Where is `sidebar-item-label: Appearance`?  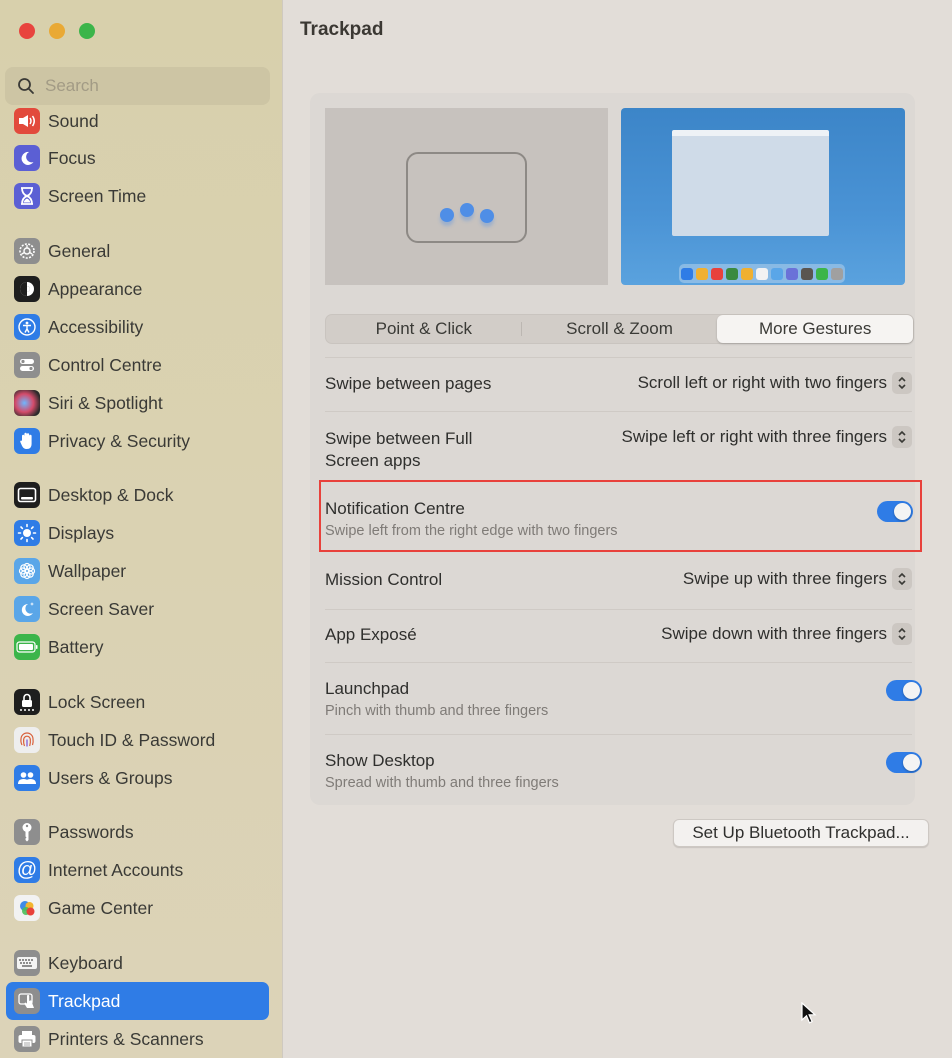
sidebar-item-label: Appearance is located at coordinates (95, 288).